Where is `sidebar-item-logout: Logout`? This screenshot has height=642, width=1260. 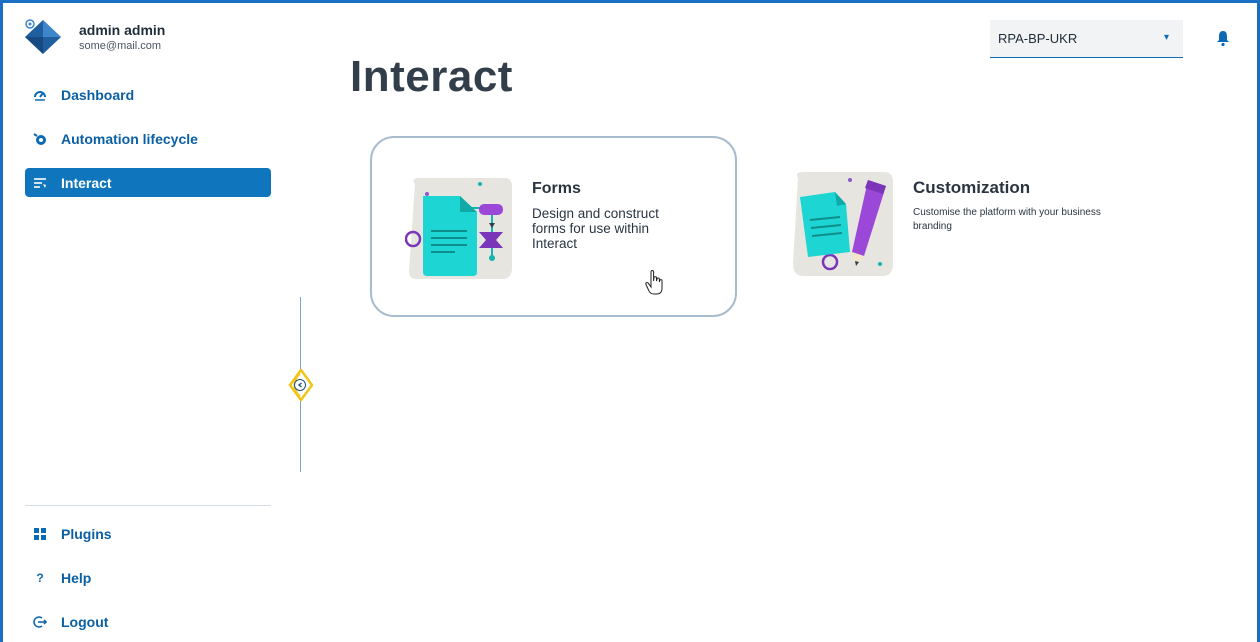
sidebar-item-logout: Logout is located at coordinates (148, 621).